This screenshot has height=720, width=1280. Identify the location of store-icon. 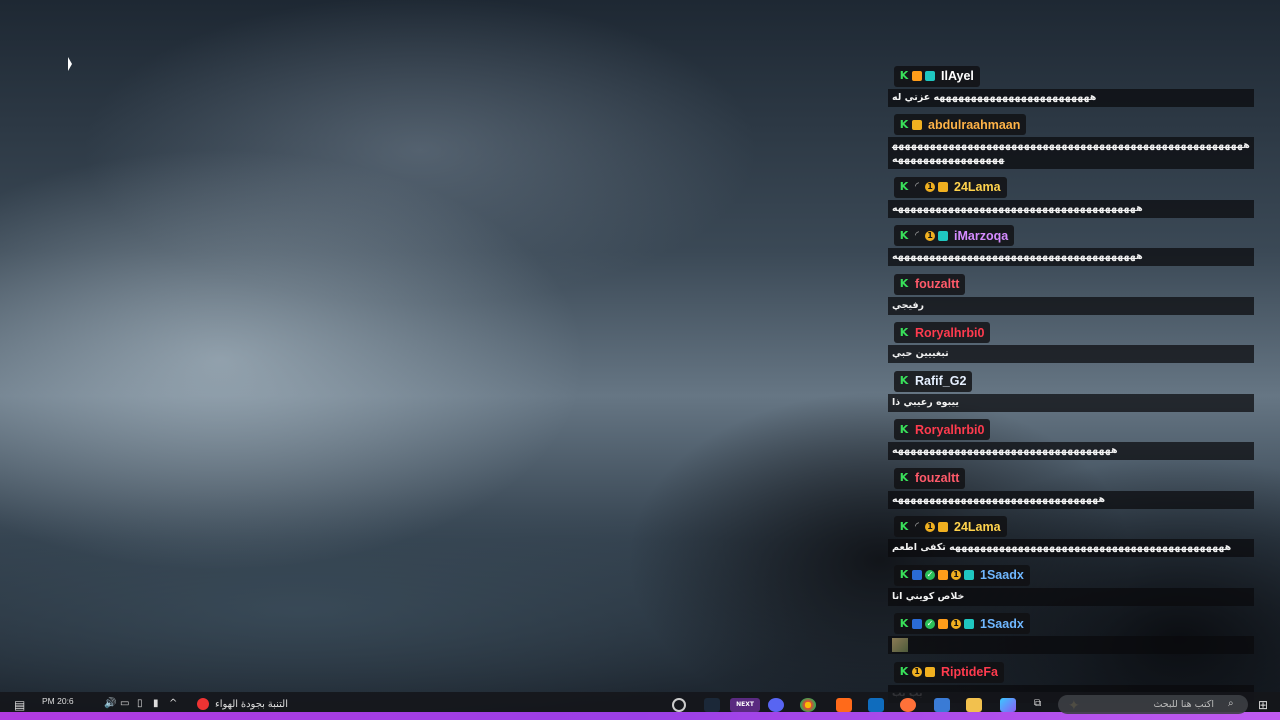
(942, 705).